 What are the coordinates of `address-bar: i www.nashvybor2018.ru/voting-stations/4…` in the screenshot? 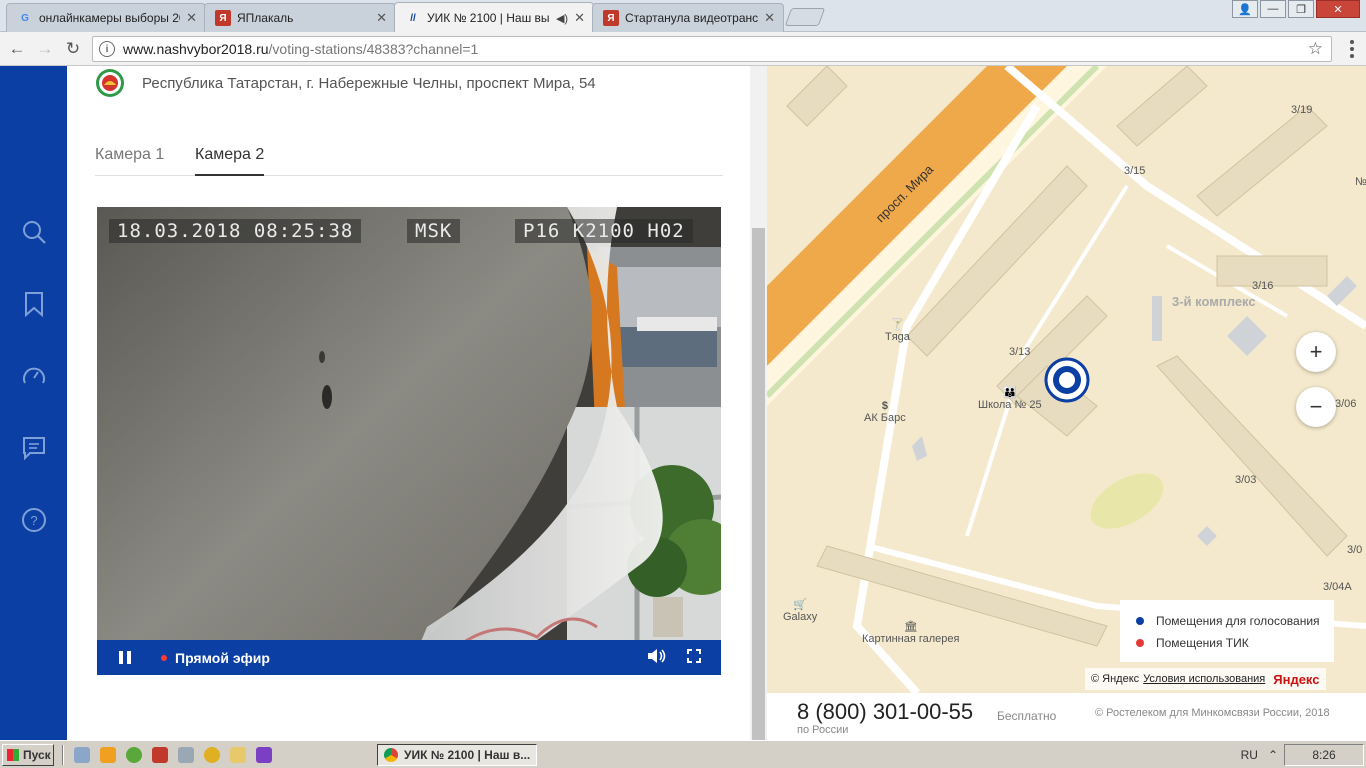 It's located at (712, 49).